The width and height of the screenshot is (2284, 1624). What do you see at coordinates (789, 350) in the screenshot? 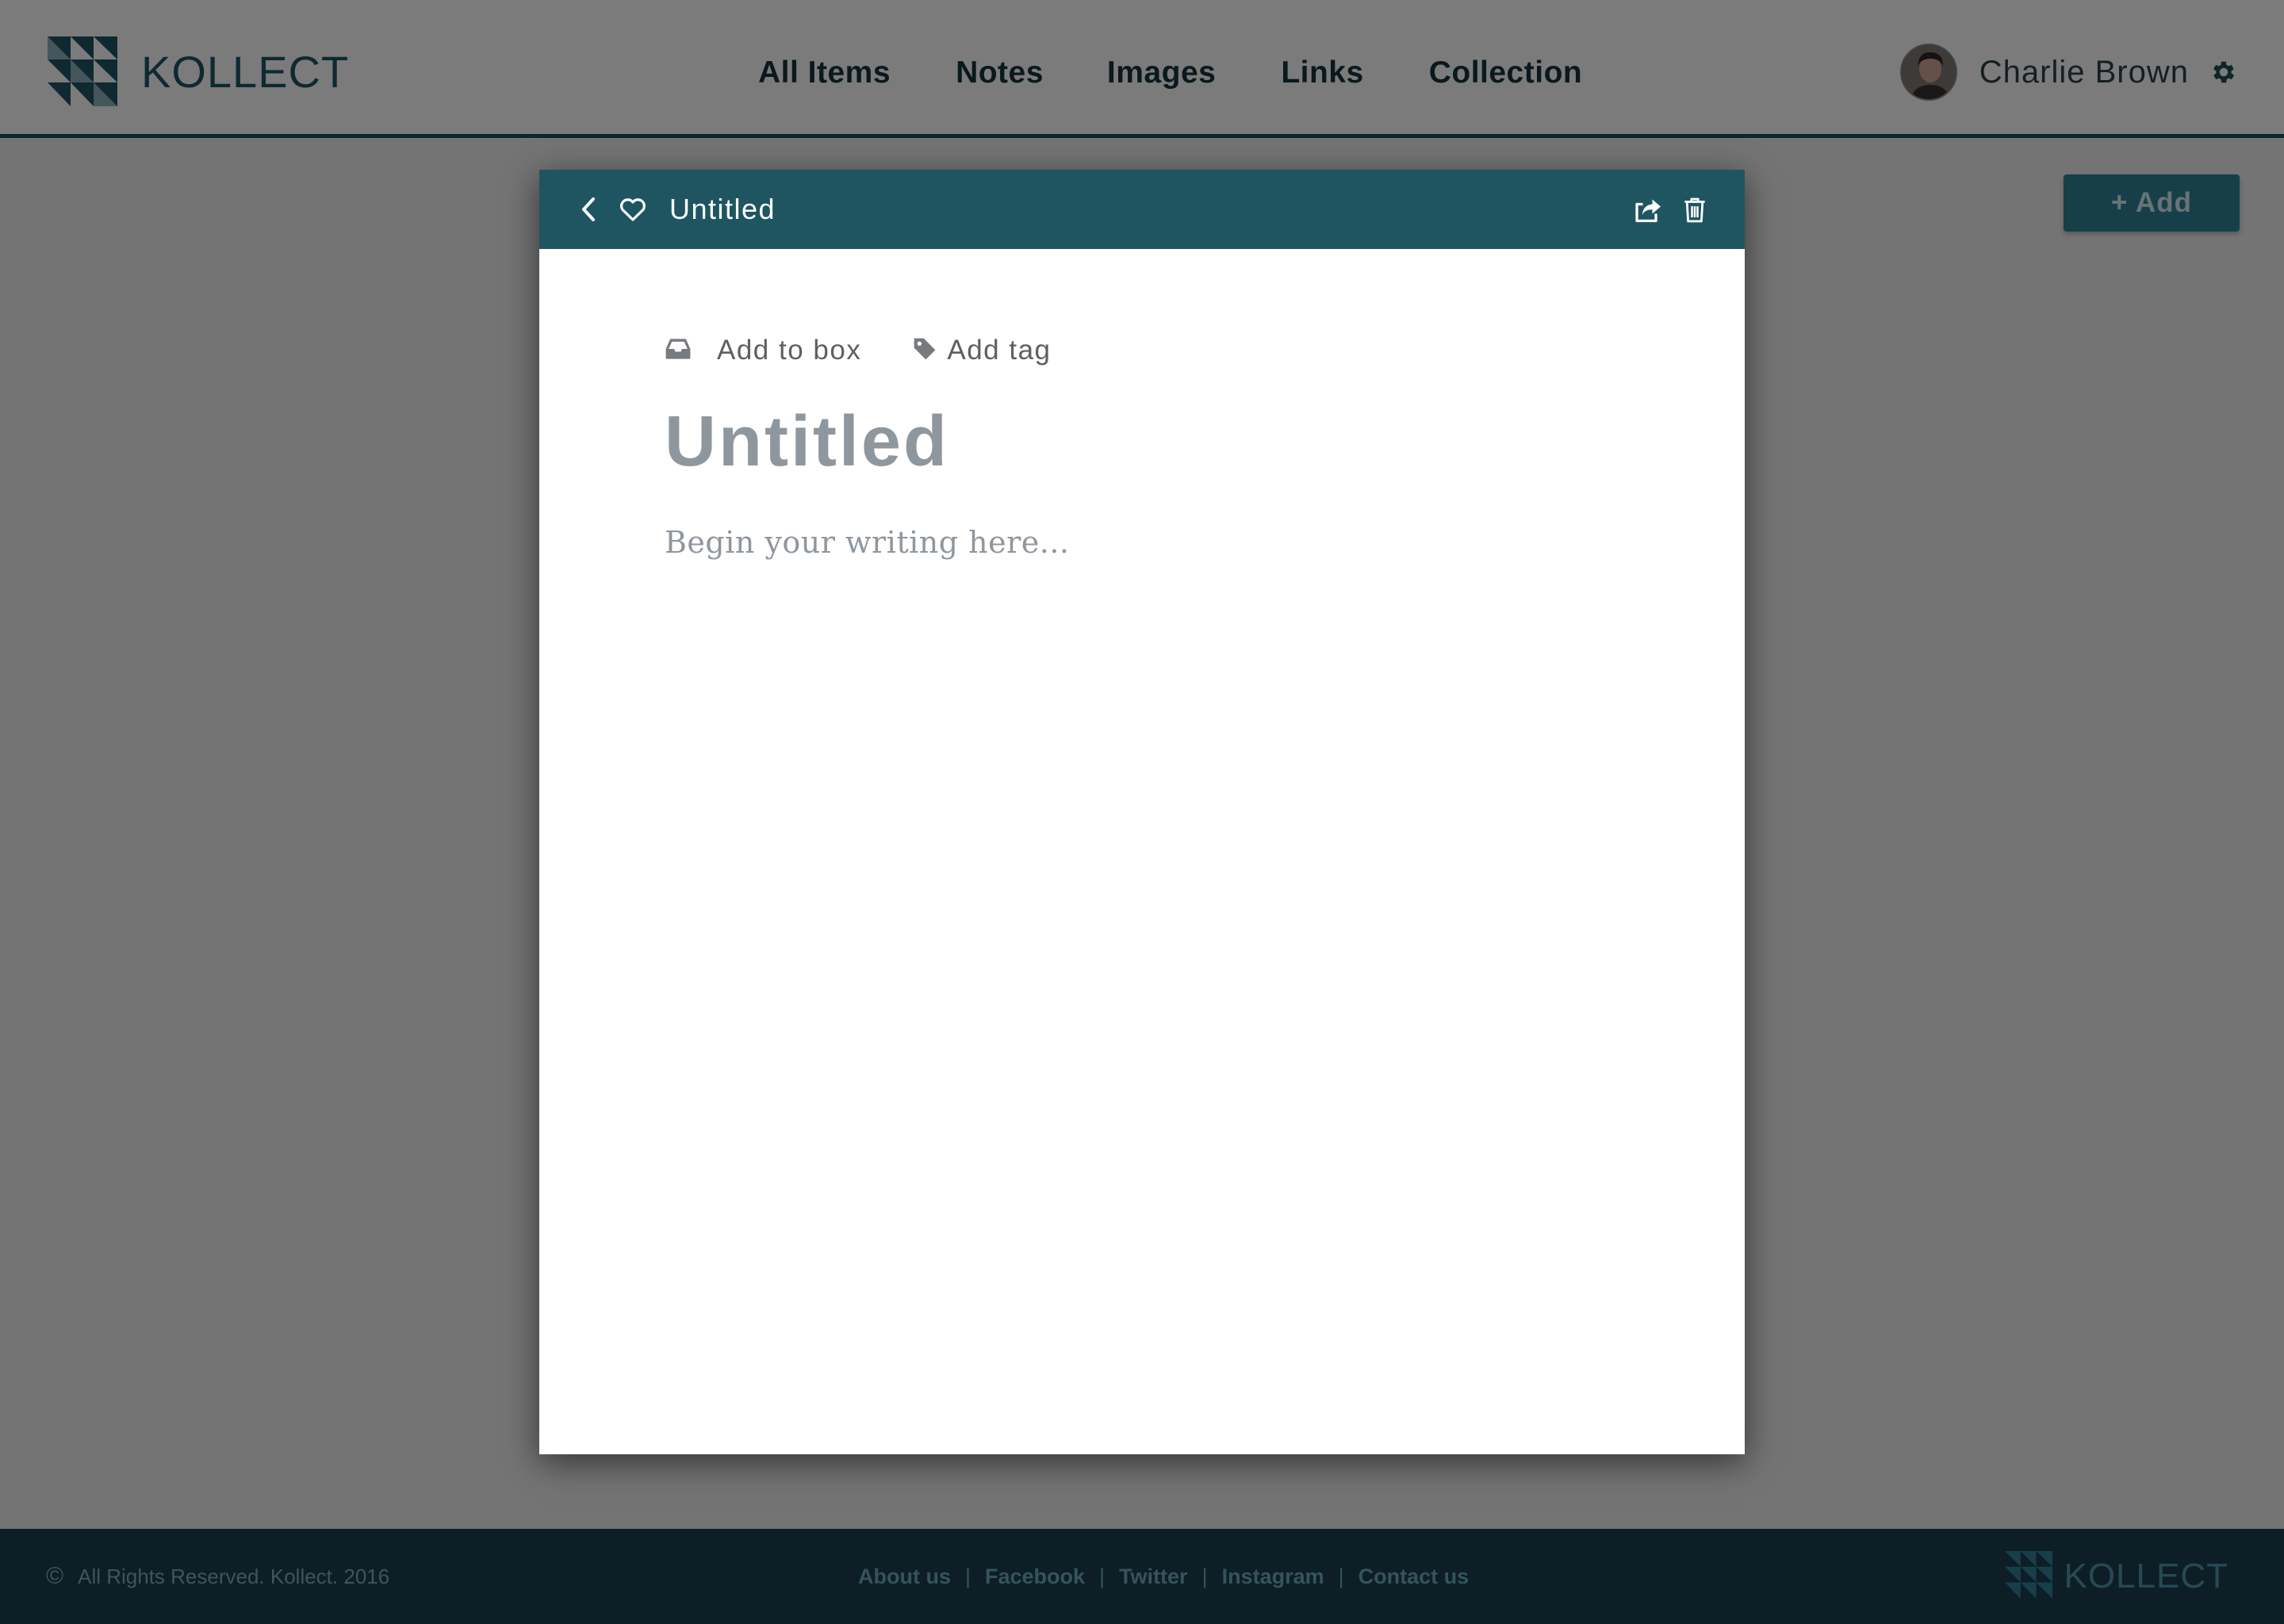
I see `add-to-box-label: Add to box` at bounding box center [789, 350].